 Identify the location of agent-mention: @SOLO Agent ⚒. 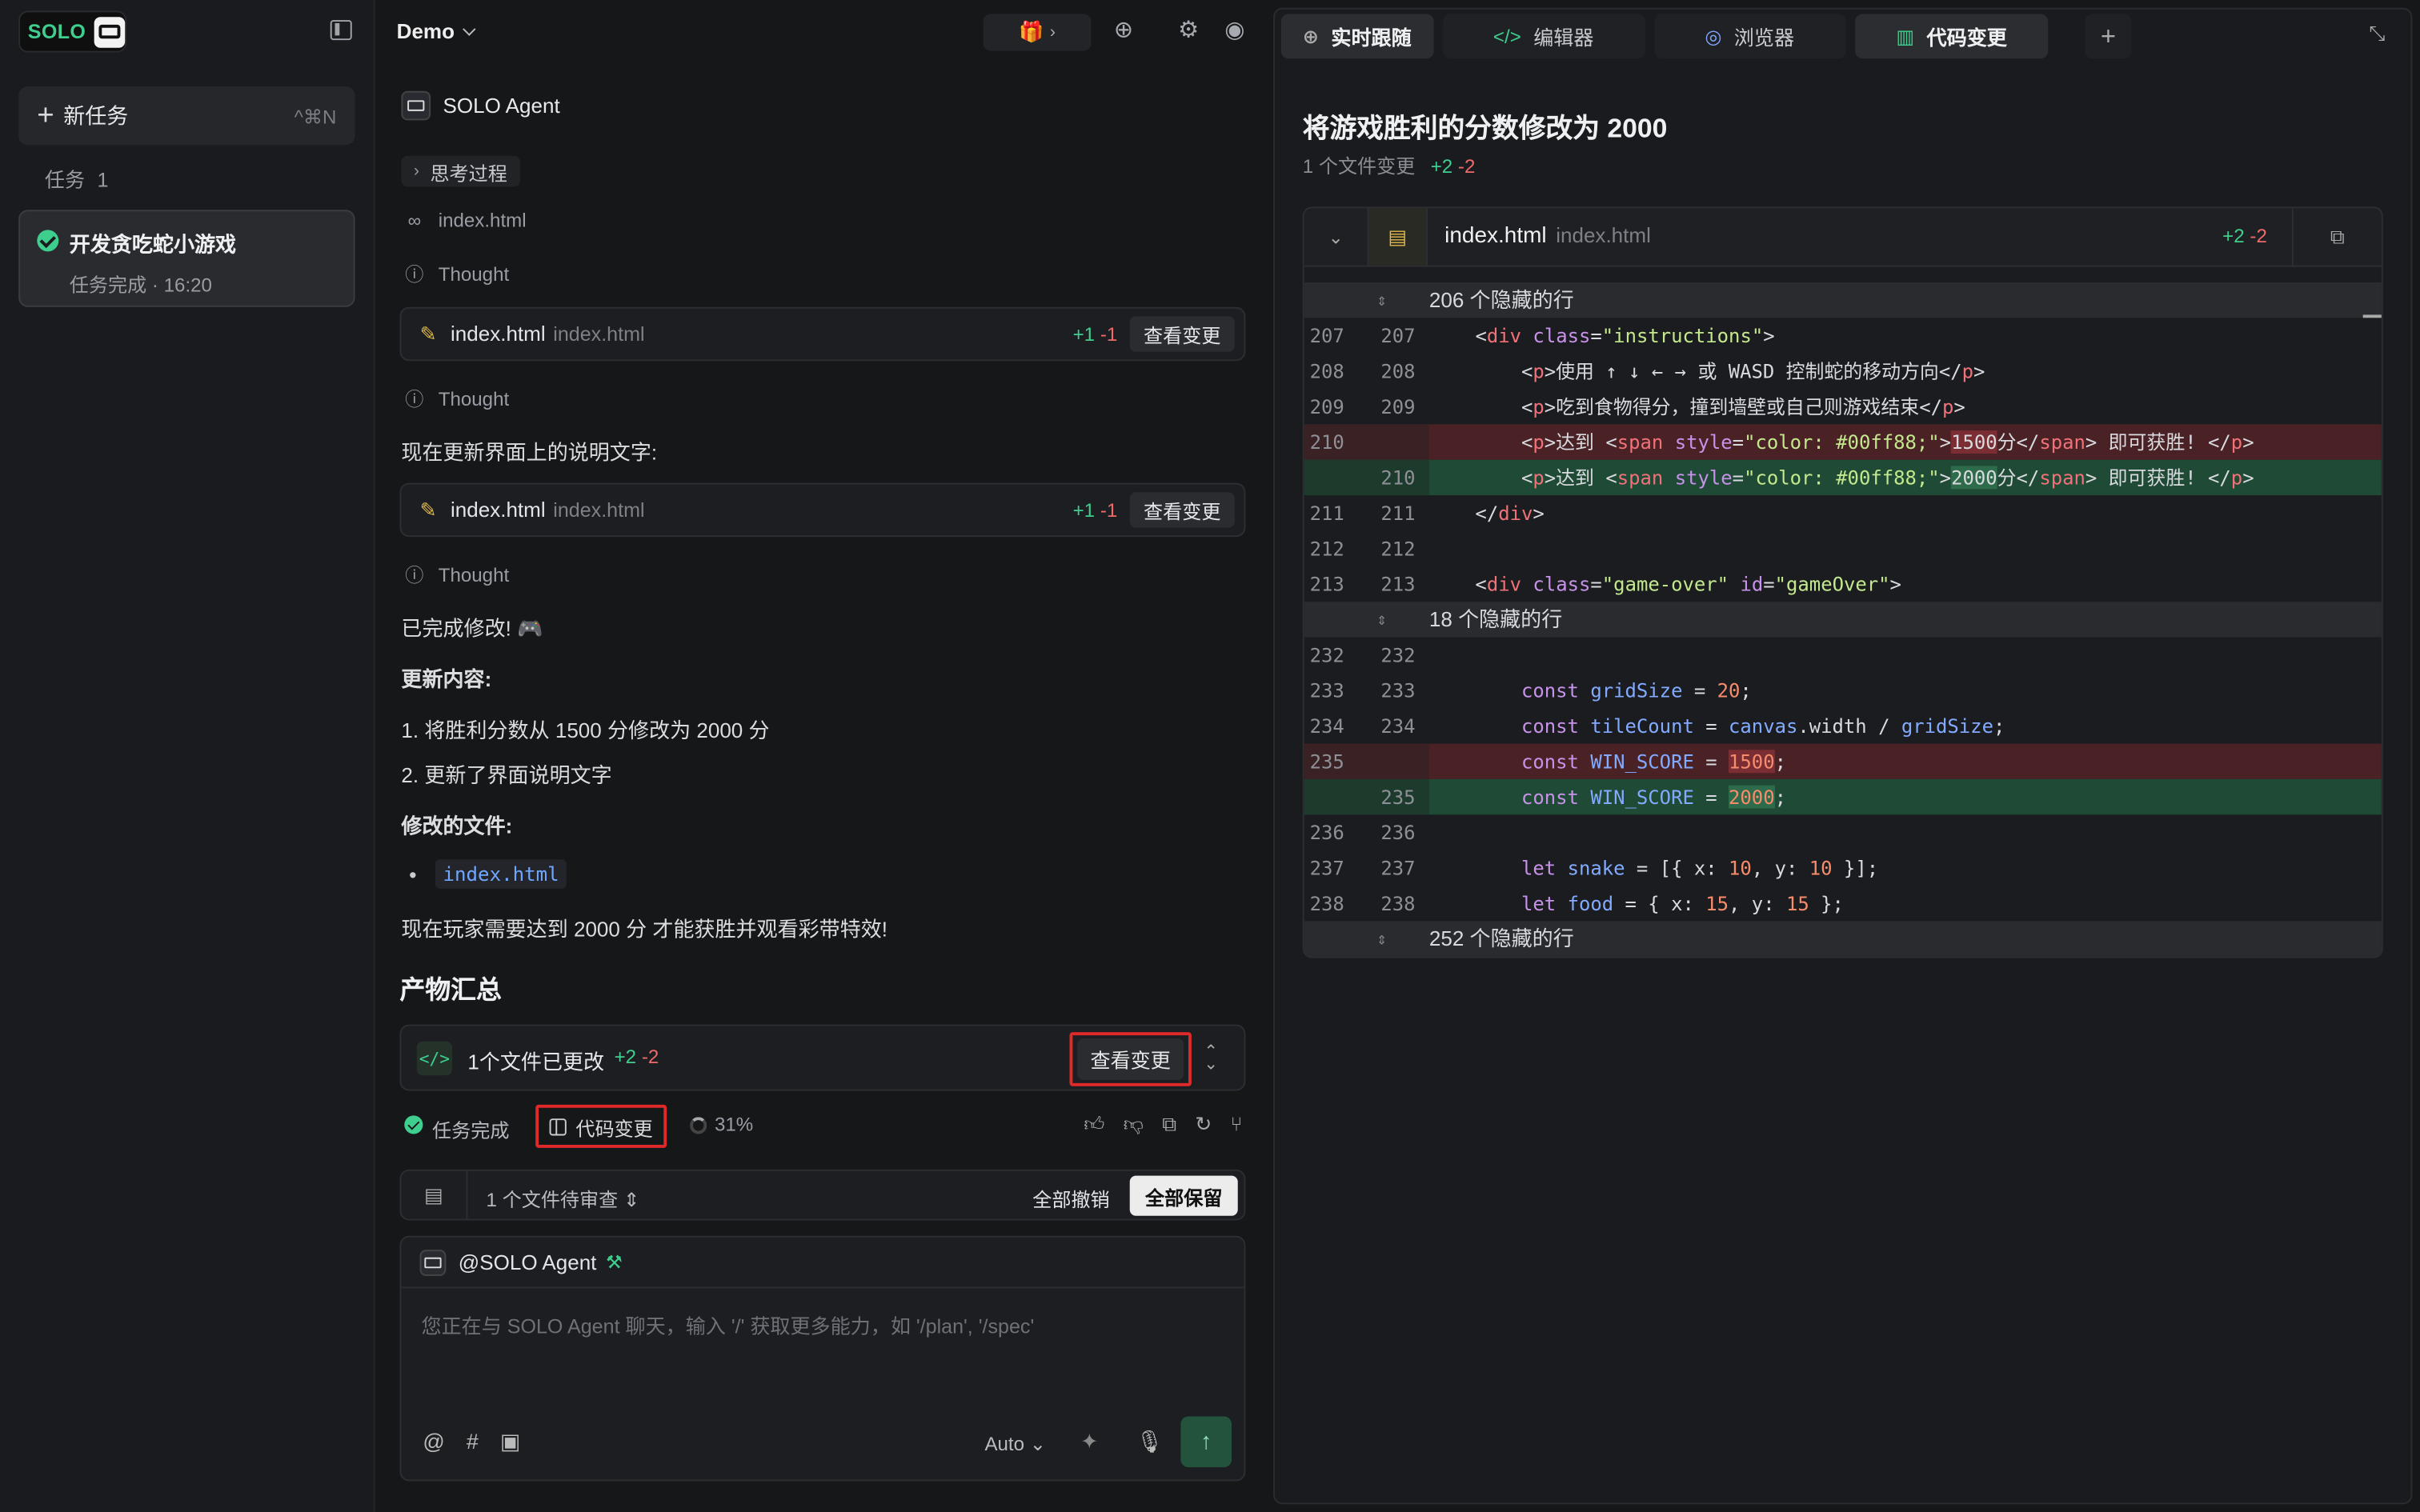
(822, 1263).